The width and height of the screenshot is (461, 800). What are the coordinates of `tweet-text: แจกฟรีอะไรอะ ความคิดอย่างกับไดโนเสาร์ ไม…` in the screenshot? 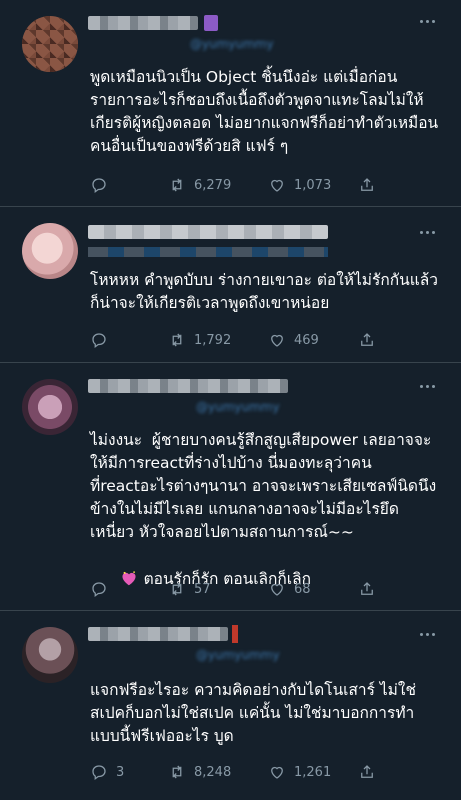 It's located at (253, 713).